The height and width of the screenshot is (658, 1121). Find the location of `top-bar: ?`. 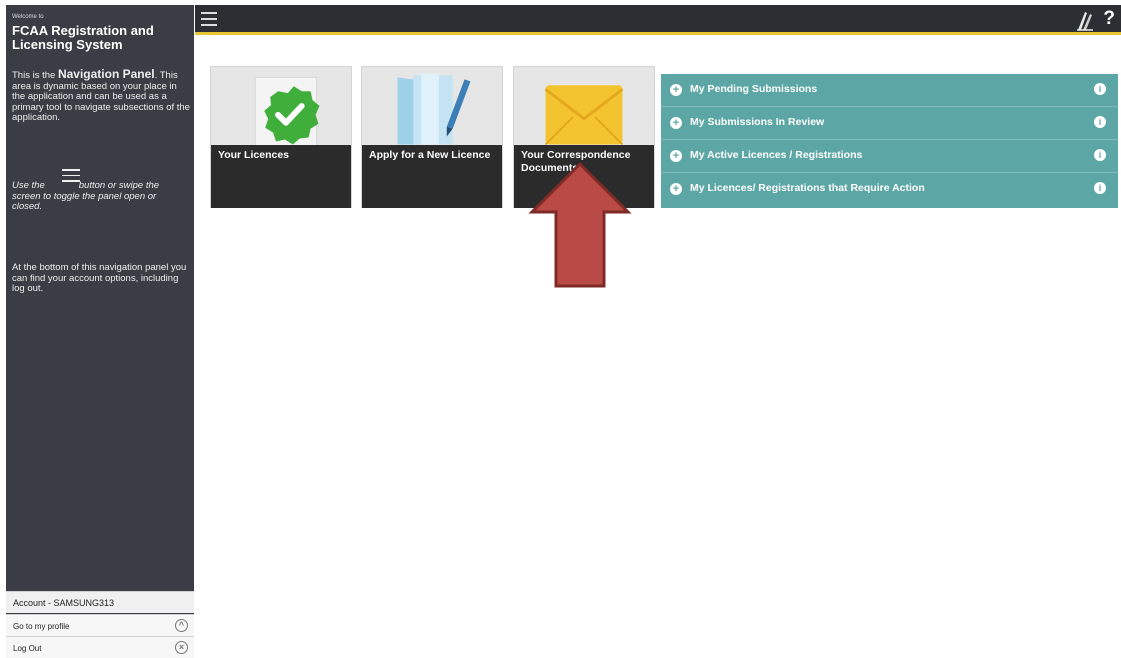

top-bar: ? is located at coordinates (658, 20).